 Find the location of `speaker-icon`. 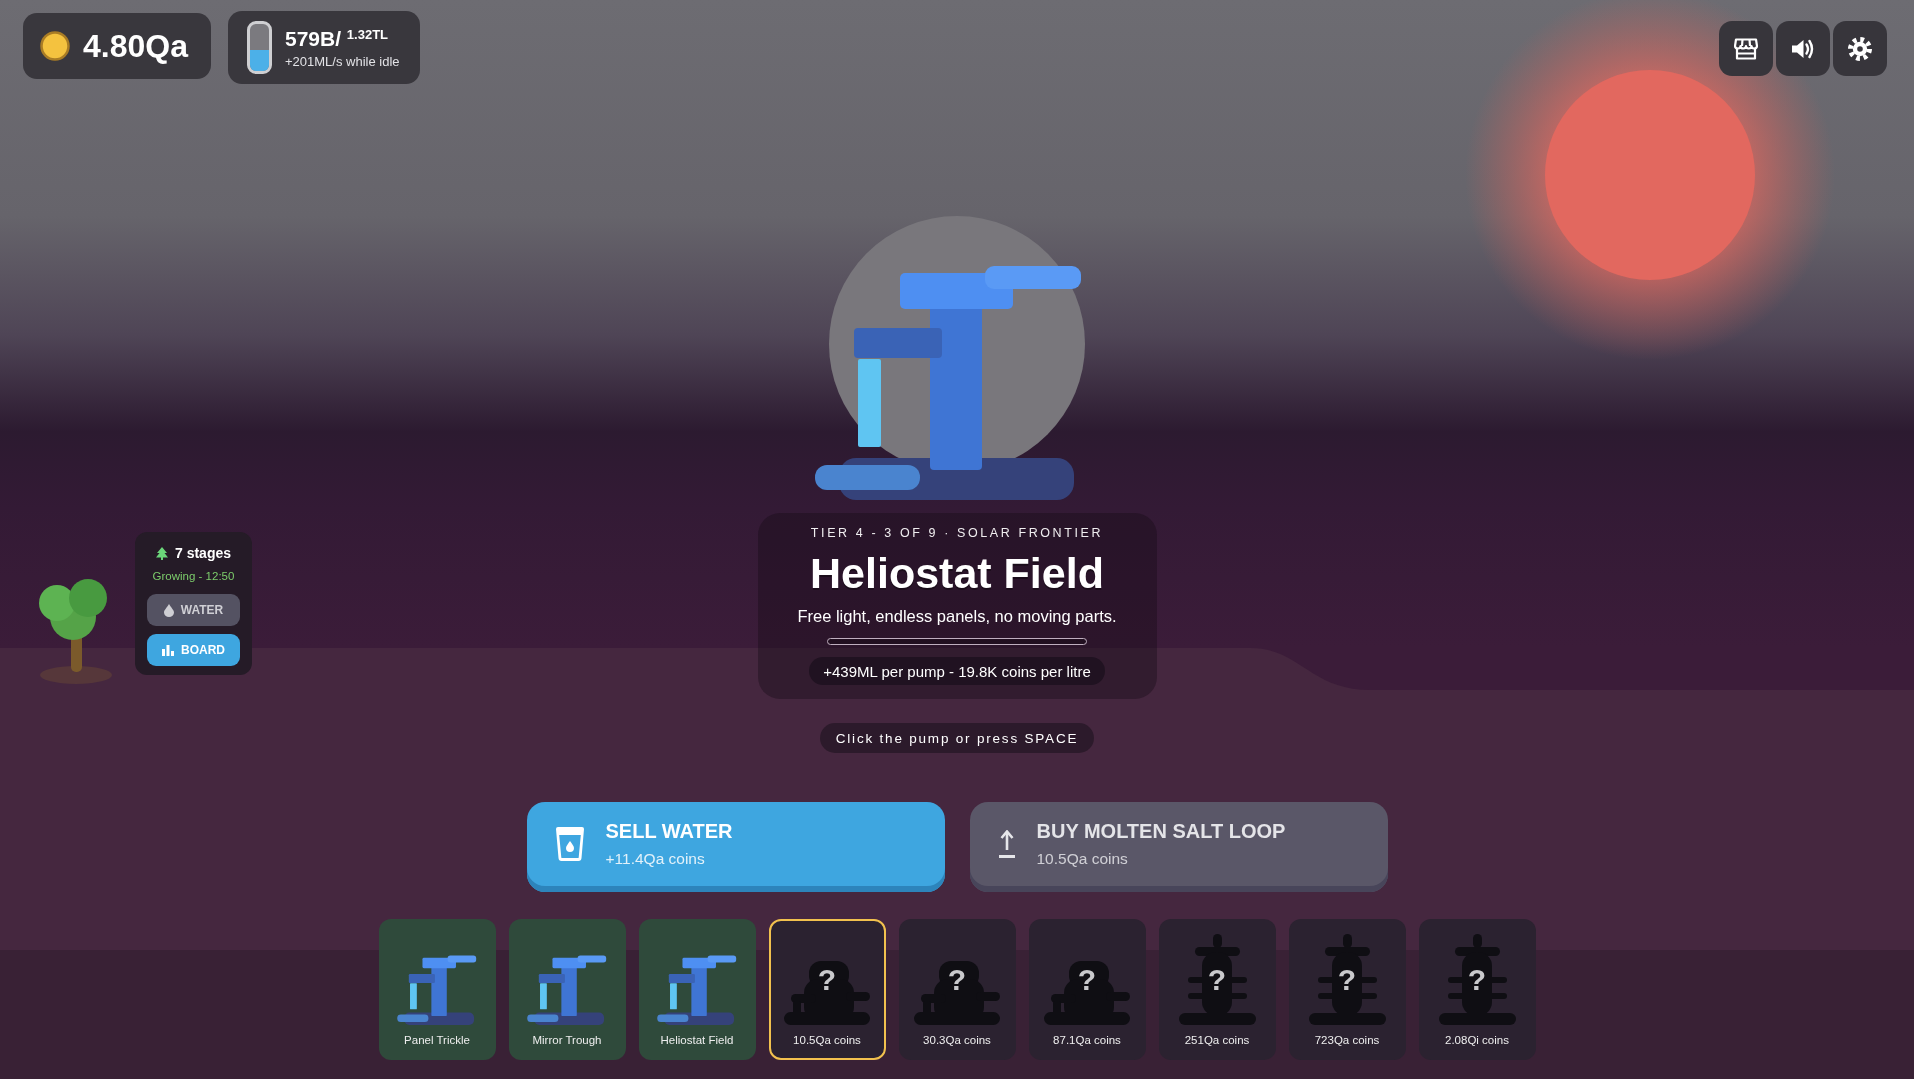

speaker-icon is located at coordinates (1803, 48).